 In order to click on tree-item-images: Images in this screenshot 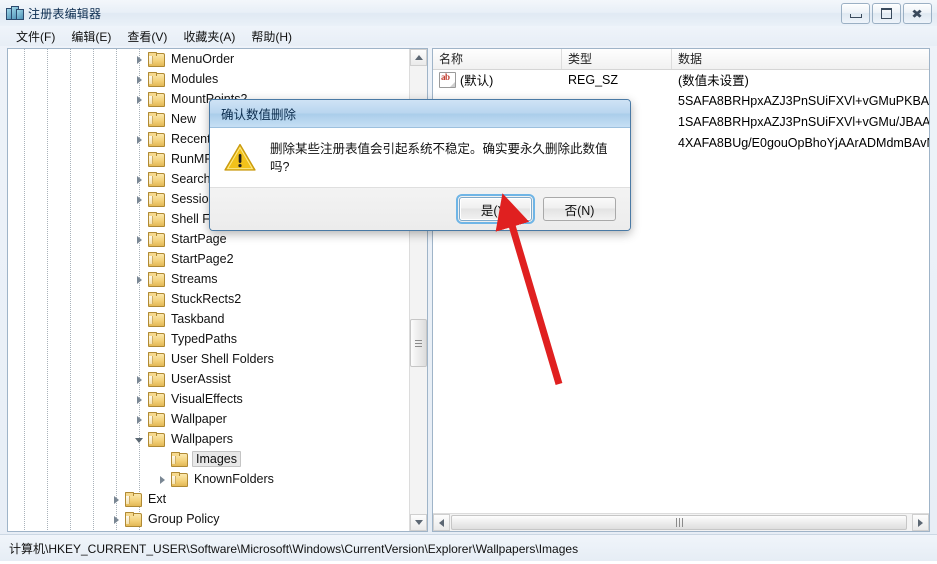, I will do `click(210, 459)`.